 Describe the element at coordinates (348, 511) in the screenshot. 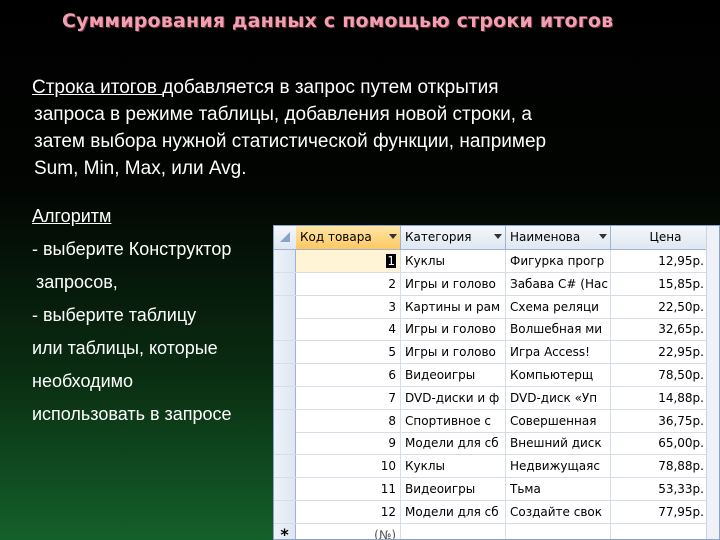

I see `table-cell-id: 12` at that location.